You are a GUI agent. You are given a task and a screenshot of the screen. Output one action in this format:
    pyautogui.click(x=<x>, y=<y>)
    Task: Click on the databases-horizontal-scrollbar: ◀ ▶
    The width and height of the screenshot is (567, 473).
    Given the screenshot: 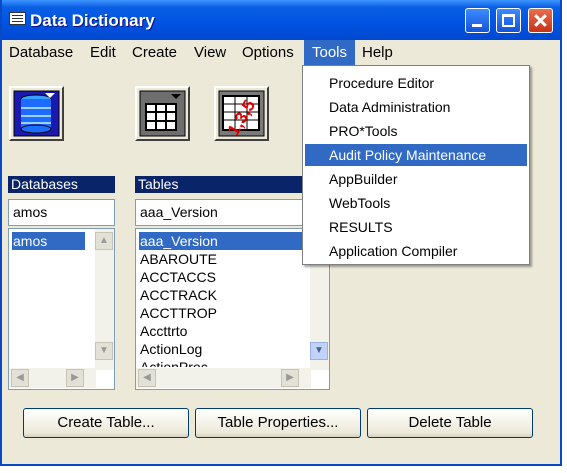 What is the action you would take?
    pyautogui.click(x=52, y=378)
    